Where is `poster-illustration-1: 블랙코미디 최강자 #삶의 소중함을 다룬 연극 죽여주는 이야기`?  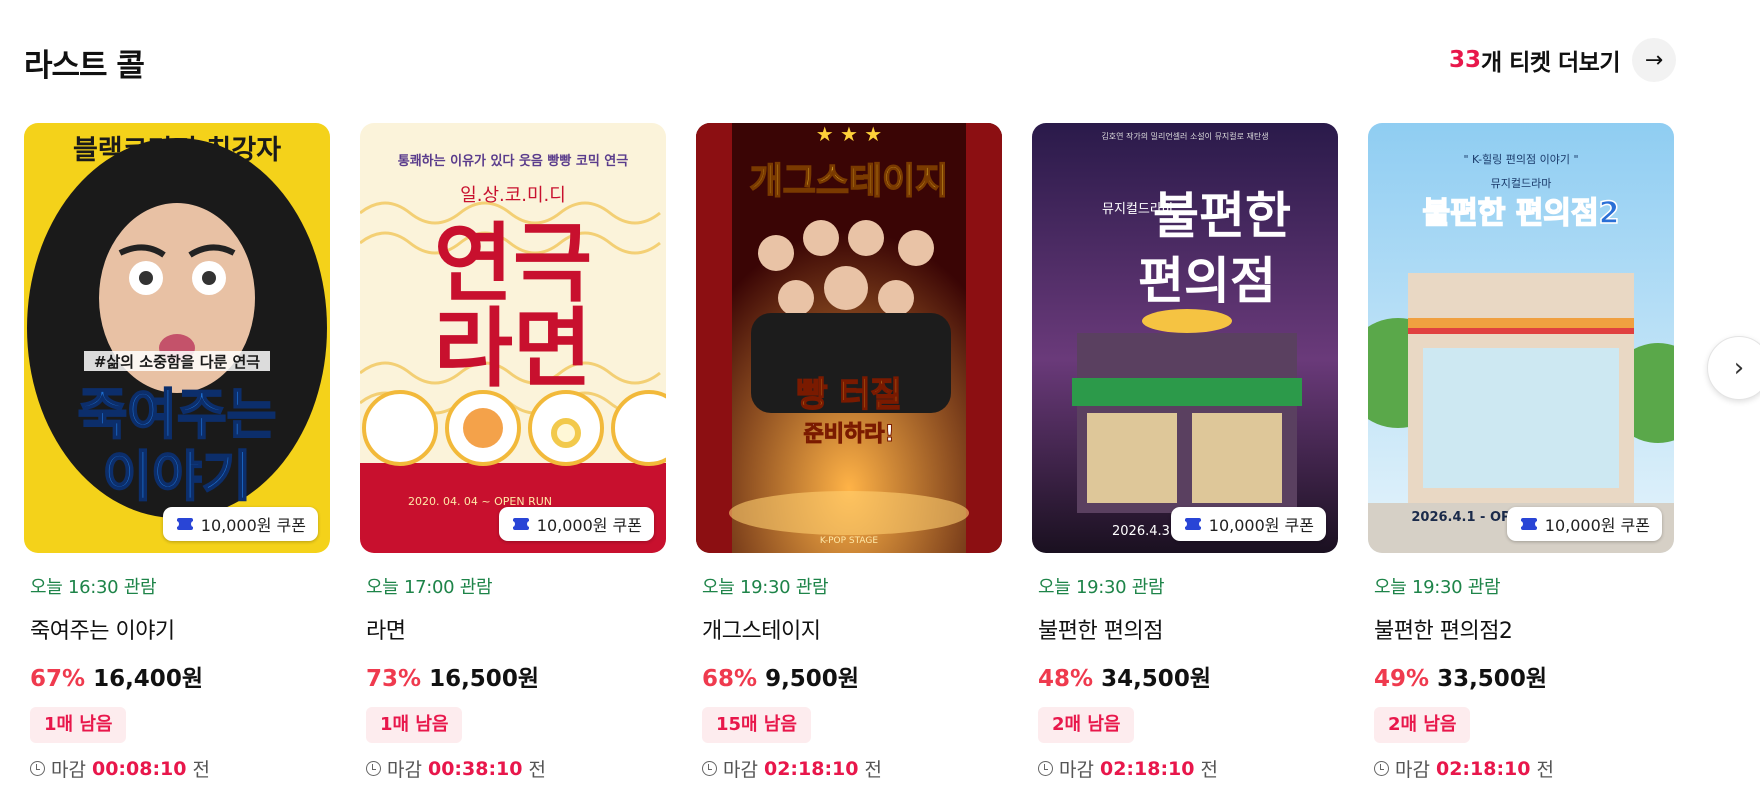 poster-illustration-1: 블랙코미디 최강자 #삶의 소중함을 다룬 연극 죽여주는 이야기 is located at coordinates (177, 338).